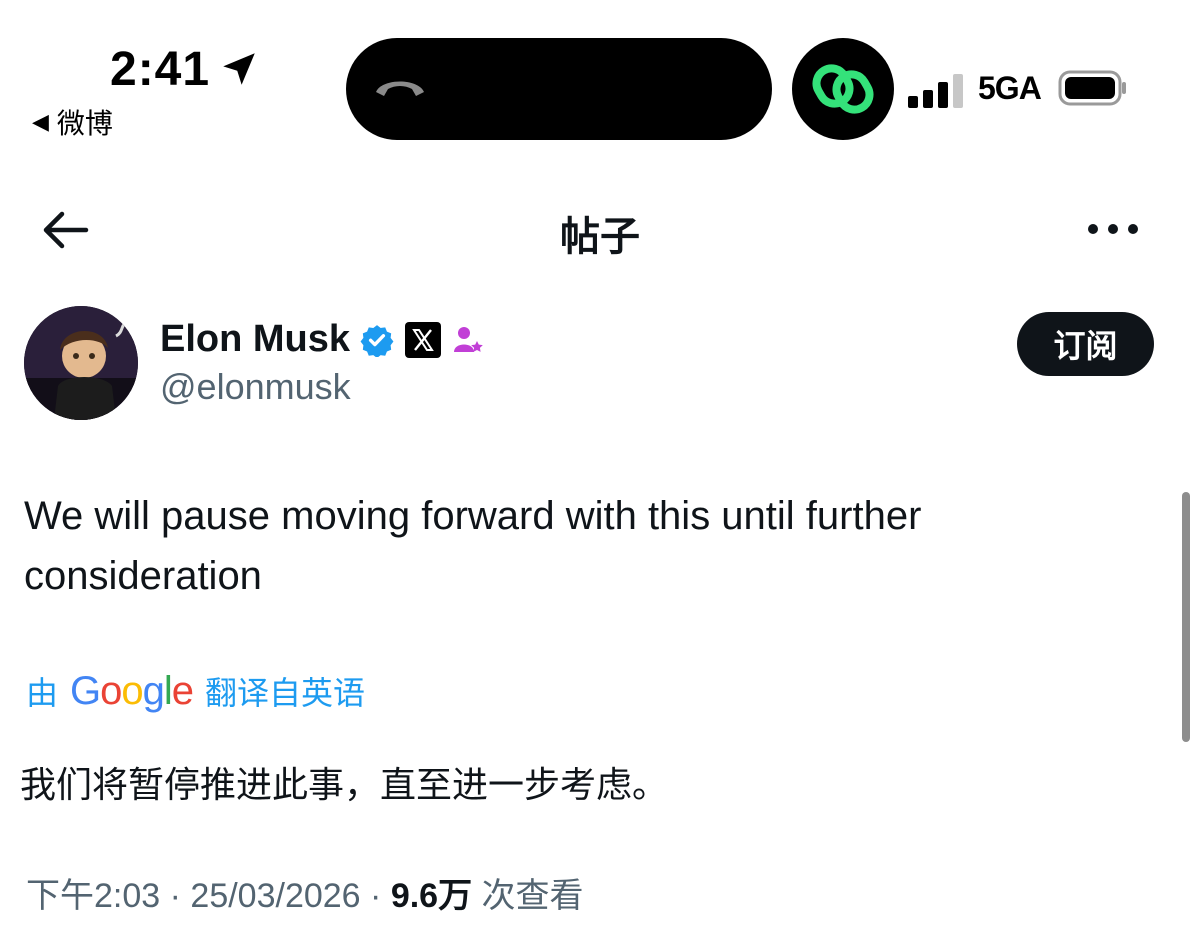 This screenshot has height=925, width=1200. I want to click on tweet-meta: 下午2:03 · 25/03/2026 · 9.6万 次查看, so click(305, 892).